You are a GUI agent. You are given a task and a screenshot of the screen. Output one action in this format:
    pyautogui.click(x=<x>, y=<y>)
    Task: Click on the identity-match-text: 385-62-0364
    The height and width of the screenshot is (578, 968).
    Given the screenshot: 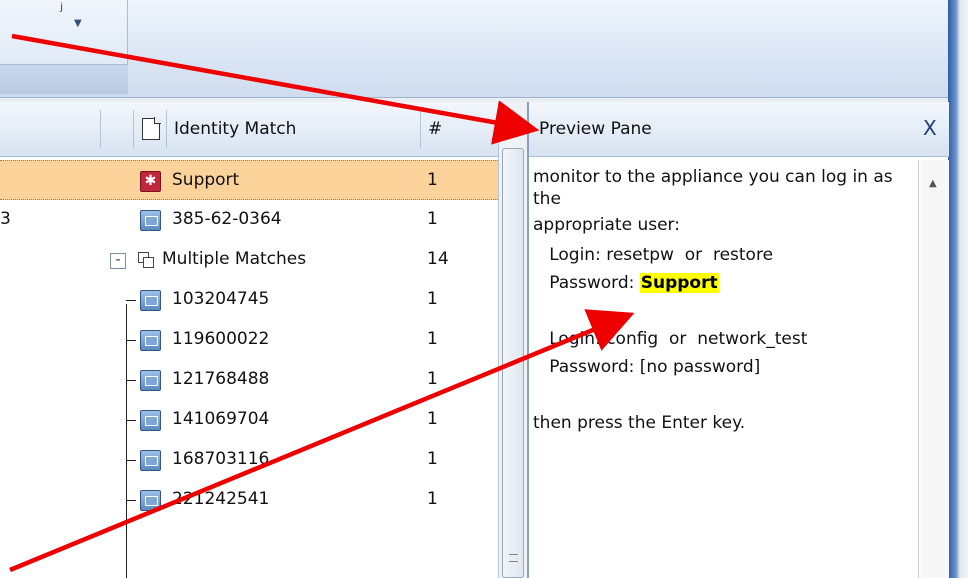 What is the action you would take?
    pyautogui.click(x=227, y=219)
    